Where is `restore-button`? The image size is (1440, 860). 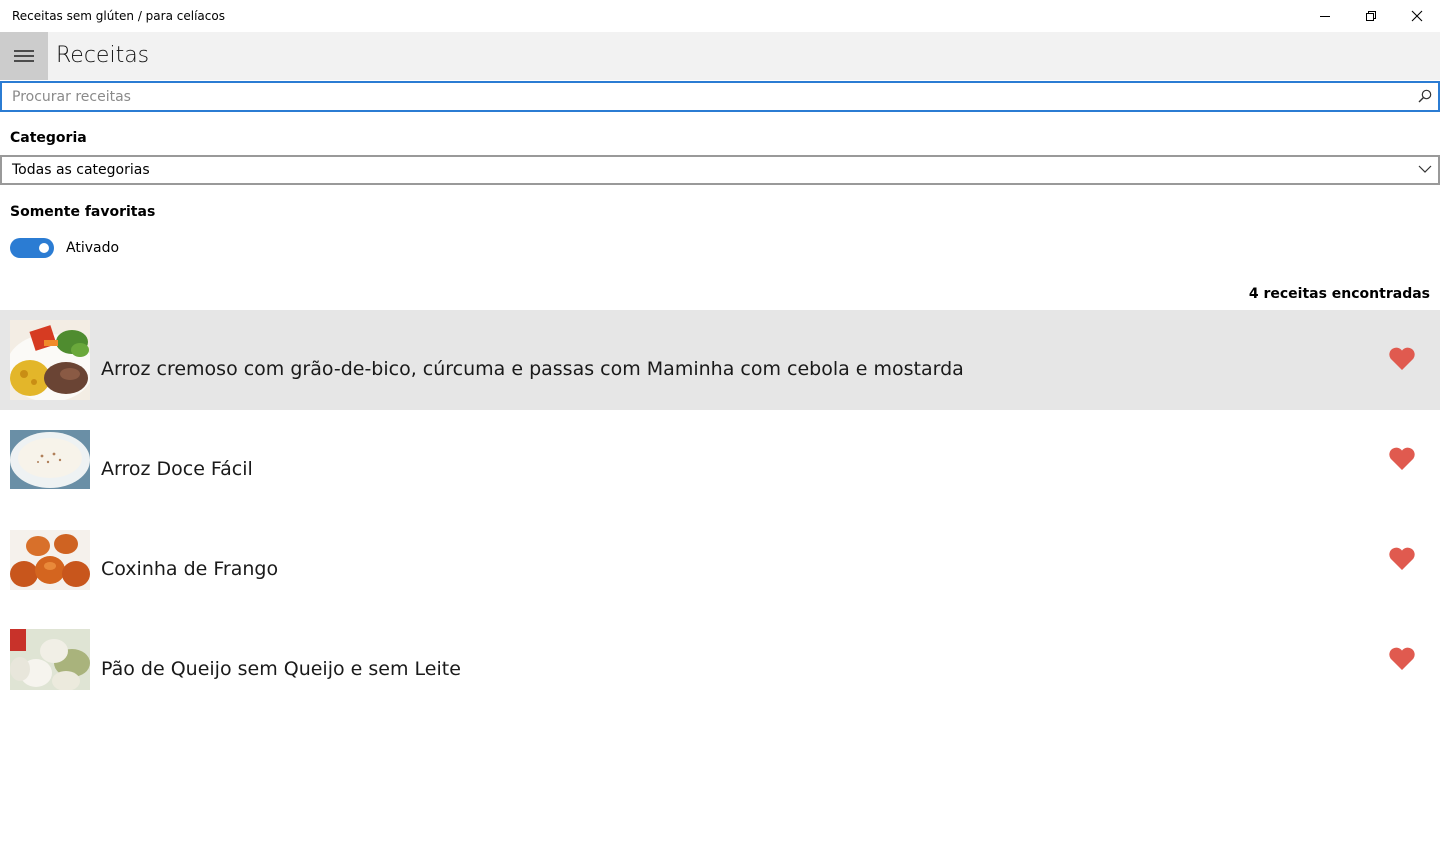 restore-button is located at coordinates (1371, 16).